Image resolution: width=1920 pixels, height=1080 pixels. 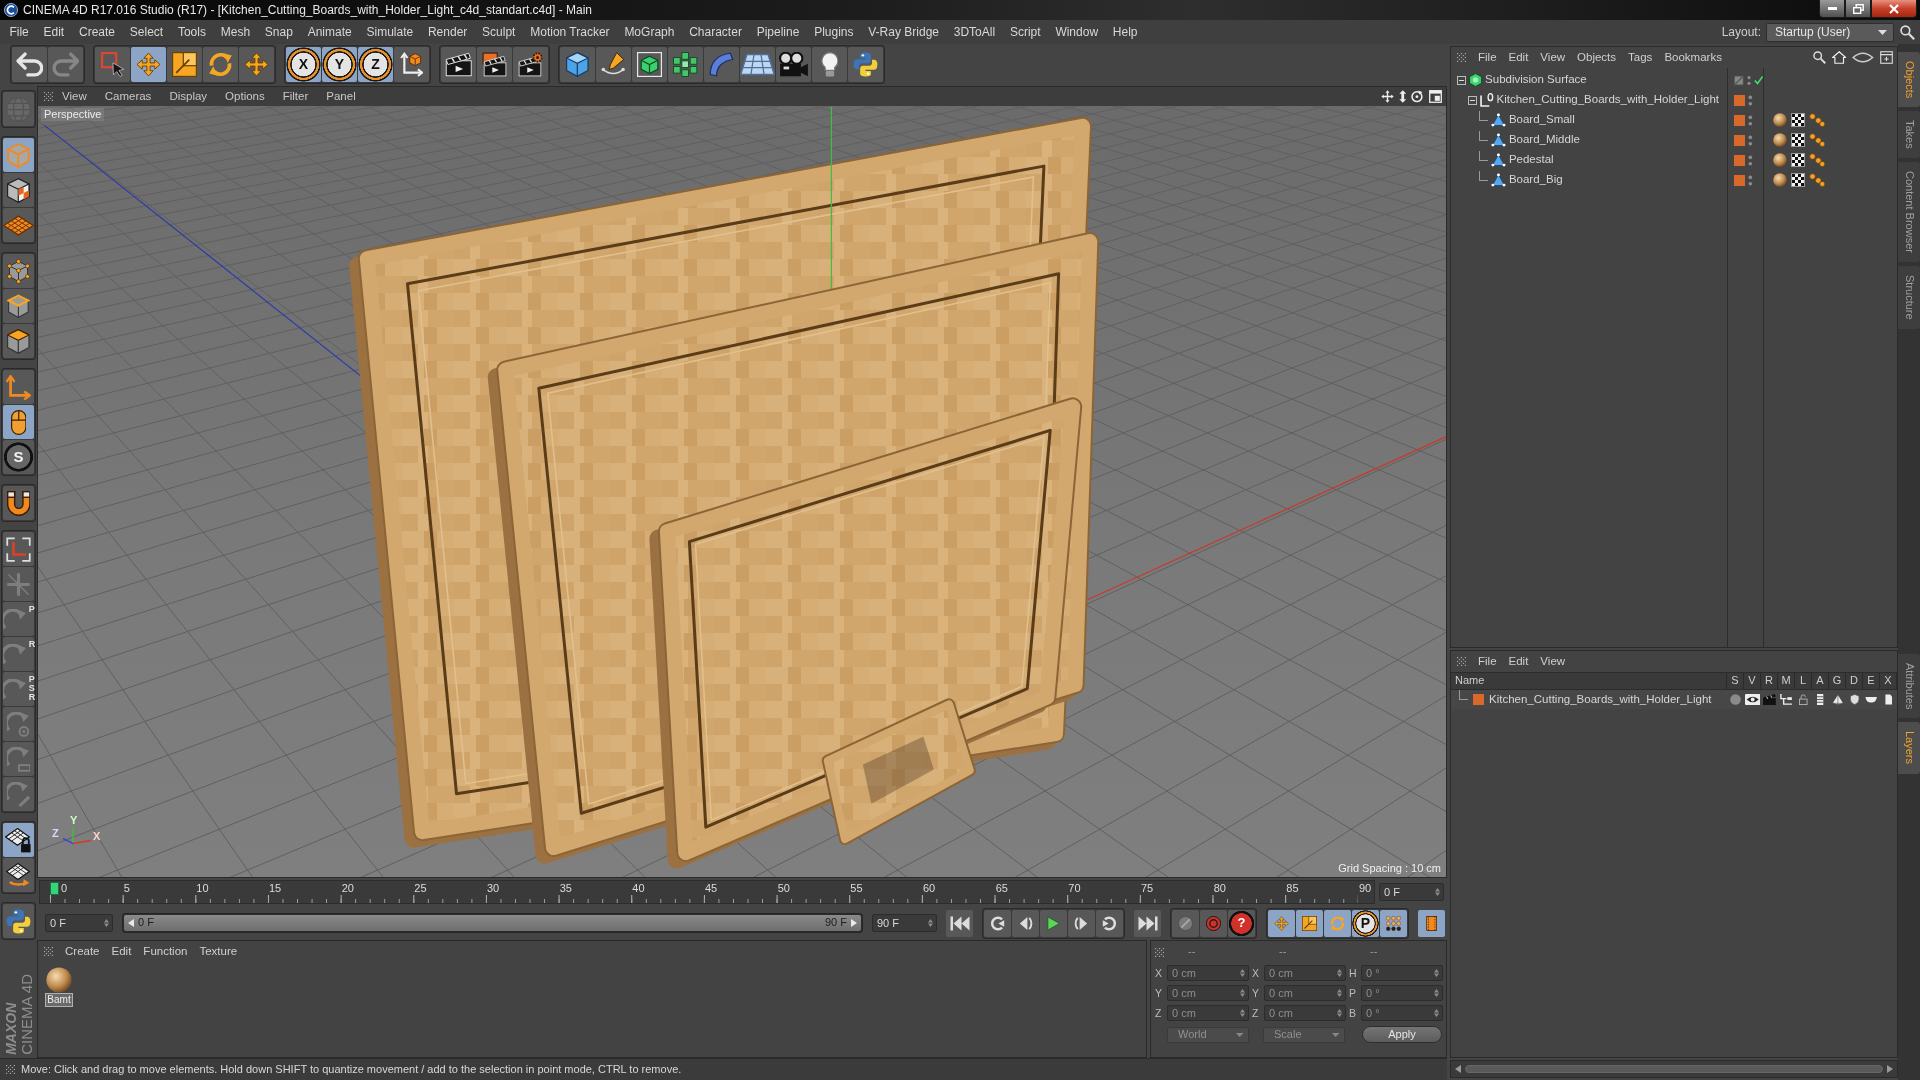 What do you see at coordinates (375, 64) in the screenshot?
I see `axis-lock-button: Z` at bounding box center [375, 64].